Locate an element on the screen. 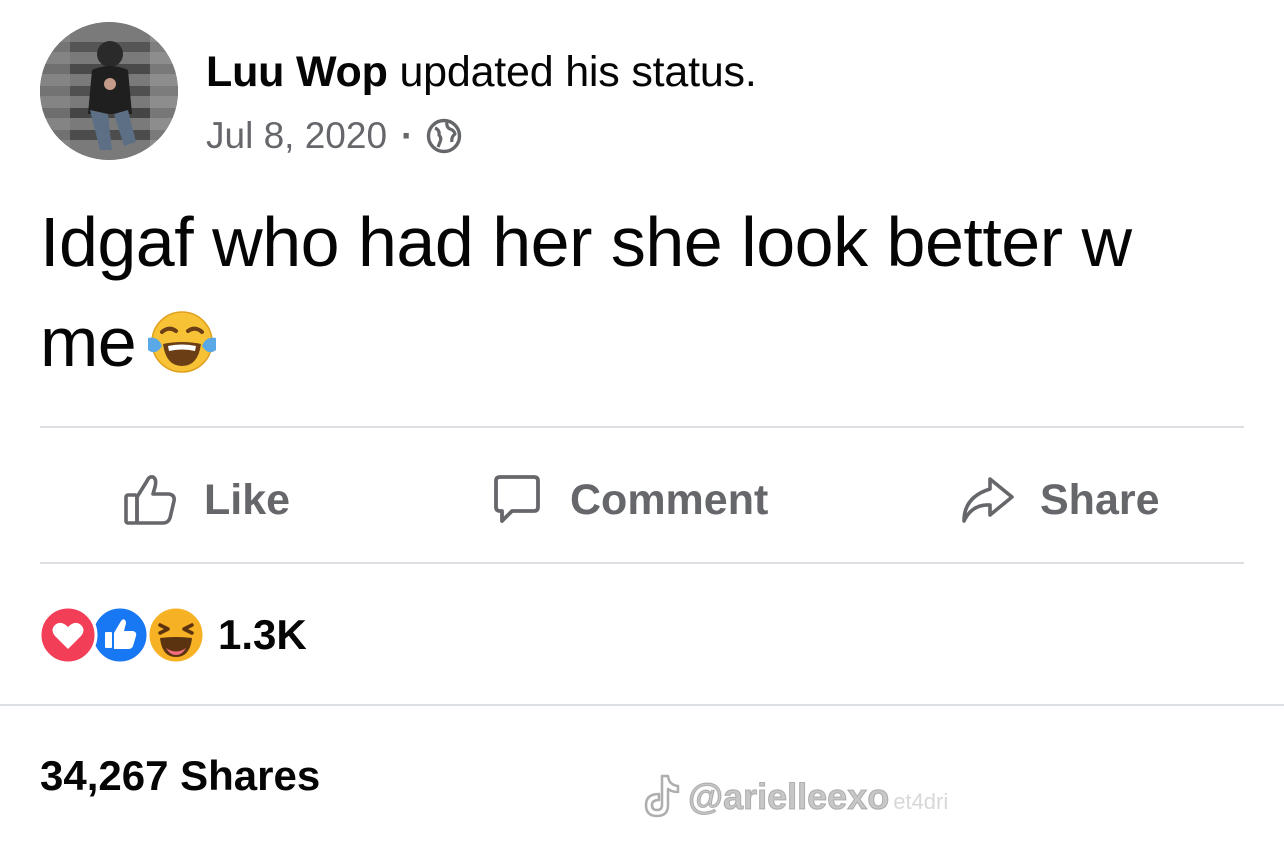 This screenshot has height=846, width=1284. share-button: Share is located at coordinates (1058, 500).